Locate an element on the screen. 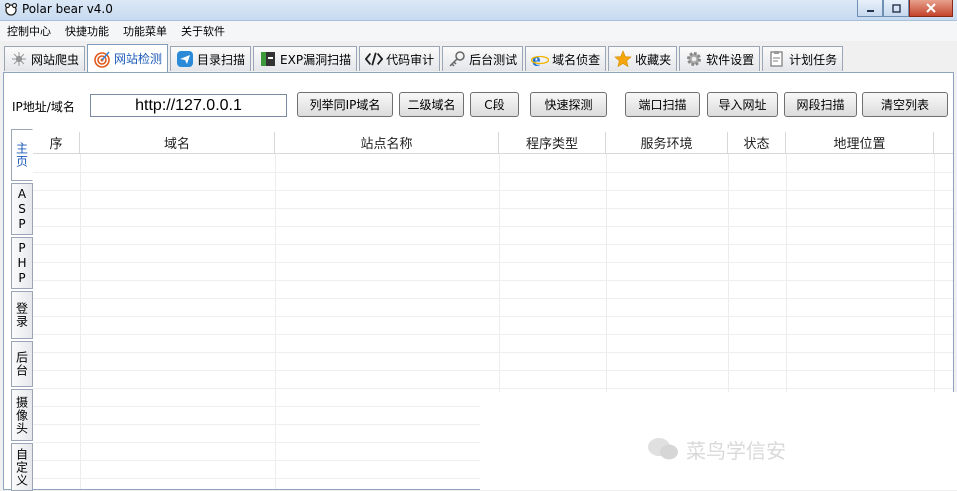  tab-label: 软件设置 is located at coordinates (730, 59).